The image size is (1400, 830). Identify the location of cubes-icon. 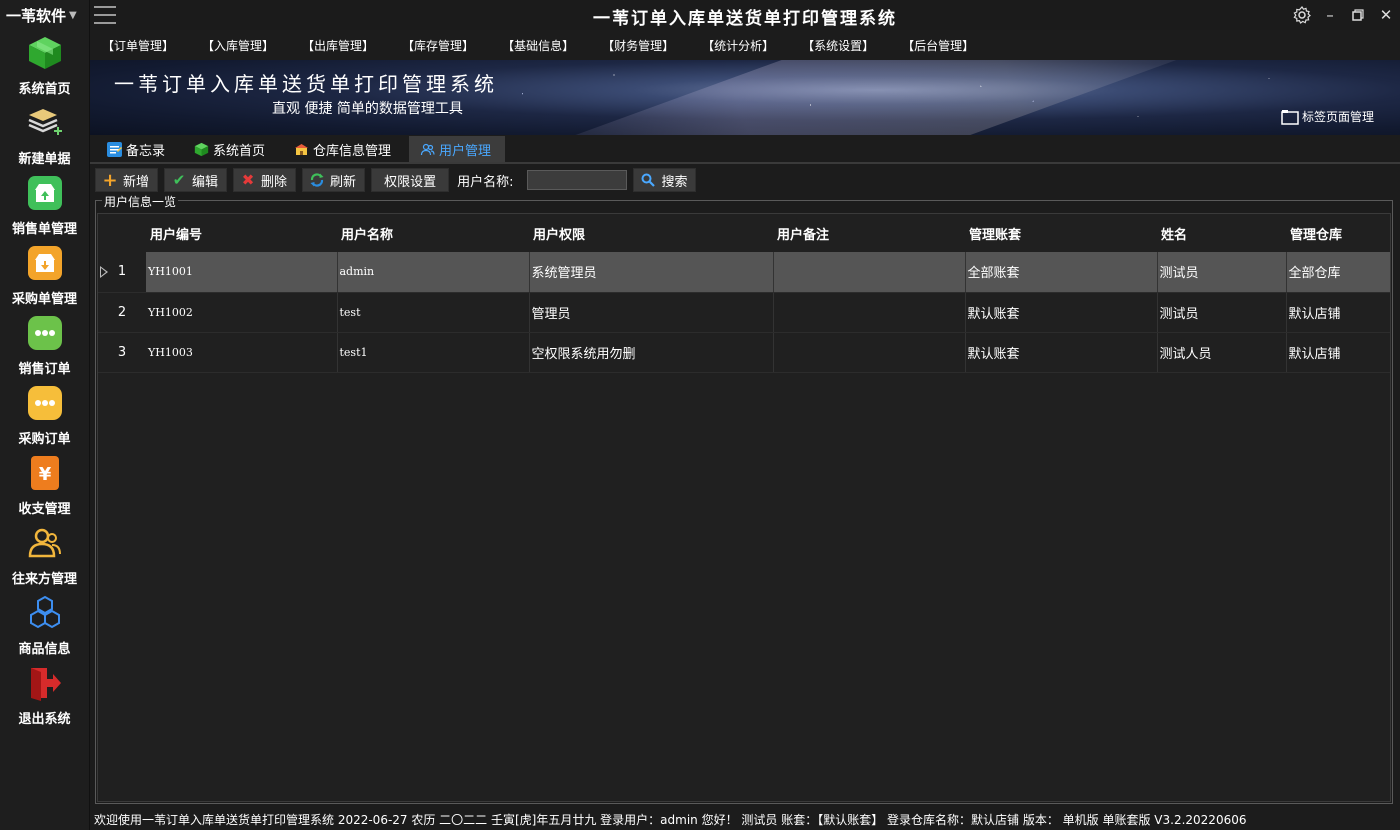
(45, 613).